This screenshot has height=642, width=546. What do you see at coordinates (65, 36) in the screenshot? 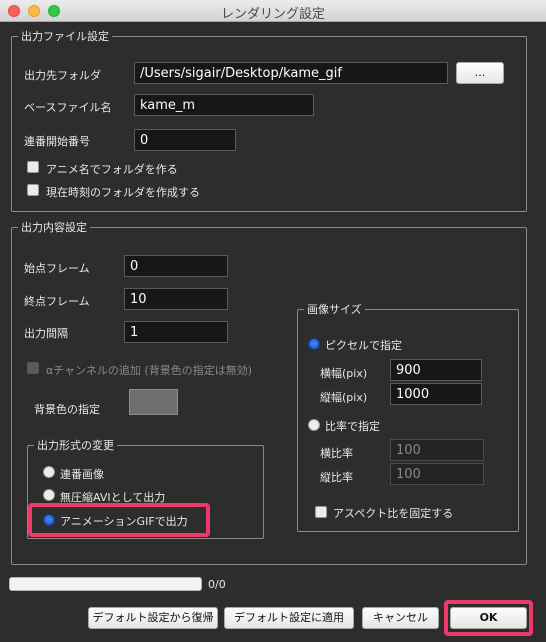
I see `output-file-legend: 出力ファイル設定` at bounding box center [65, 36].